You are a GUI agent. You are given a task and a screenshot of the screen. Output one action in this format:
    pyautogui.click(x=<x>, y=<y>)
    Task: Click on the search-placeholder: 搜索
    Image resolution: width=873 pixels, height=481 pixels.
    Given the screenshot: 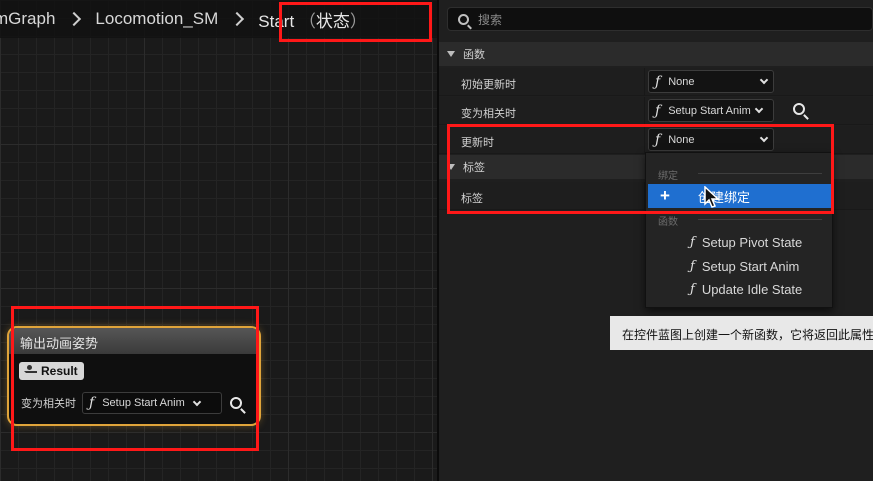 What is the action you would take?
    pyautogui.click(x=490, y=19)
    